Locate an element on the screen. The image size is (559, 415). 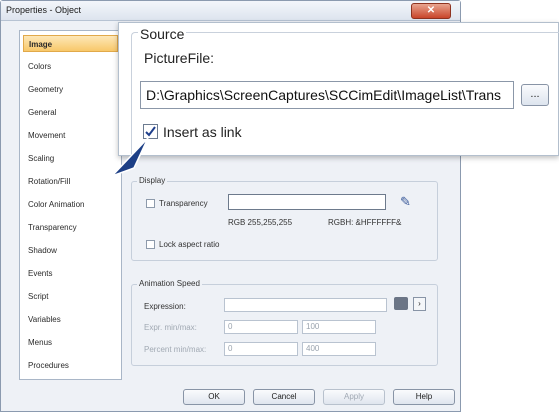
expr-minmax-label: Expr. min/max: is located at coordinates (170, 327).